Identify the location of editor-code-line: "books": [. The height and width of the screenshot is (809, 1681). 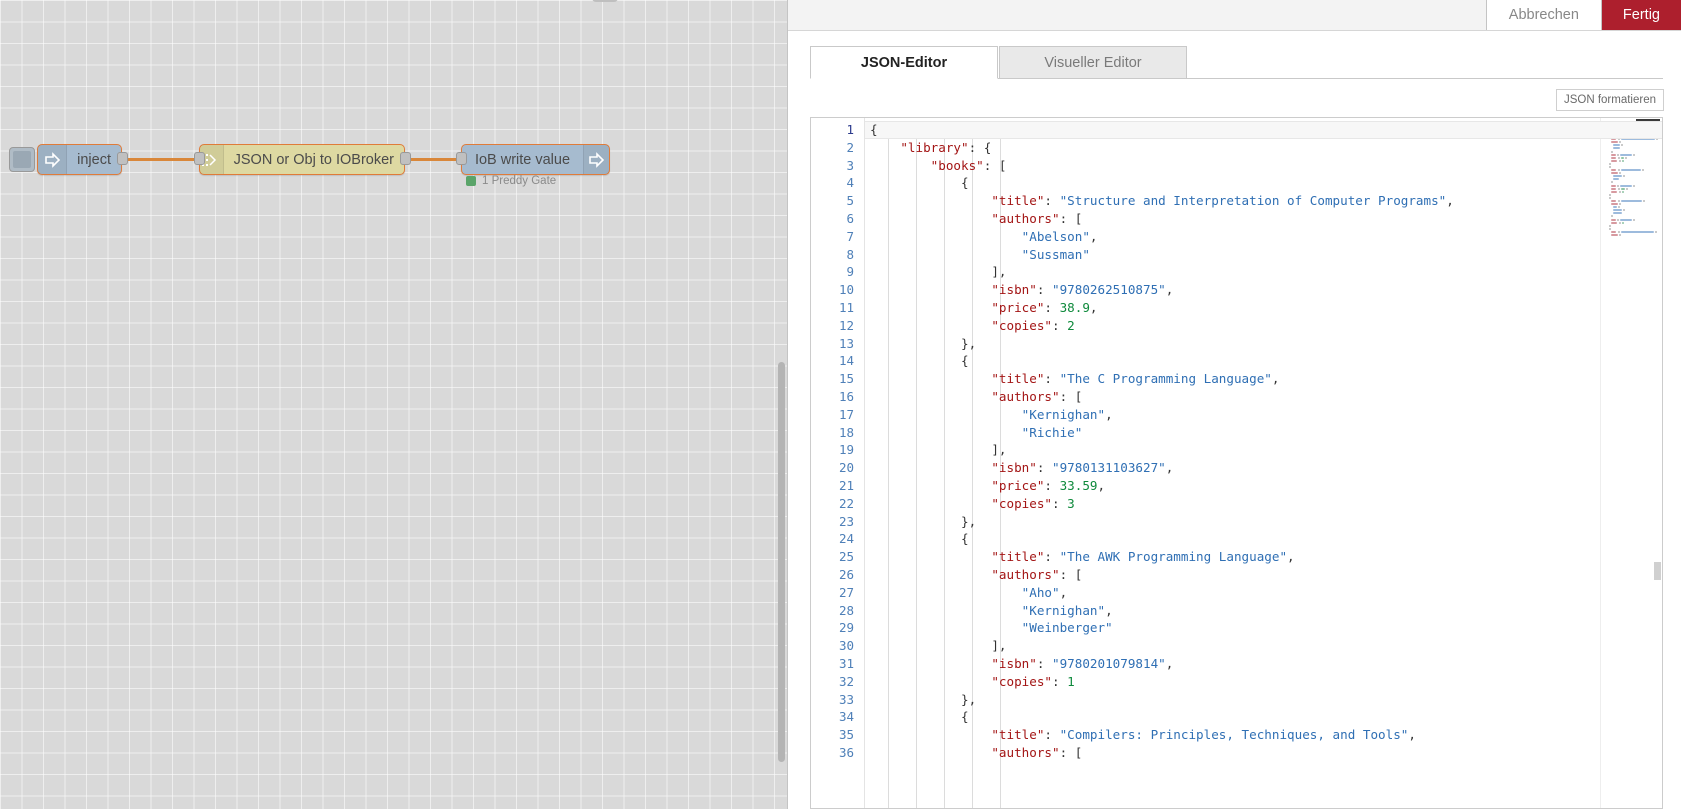
(1263, 166).